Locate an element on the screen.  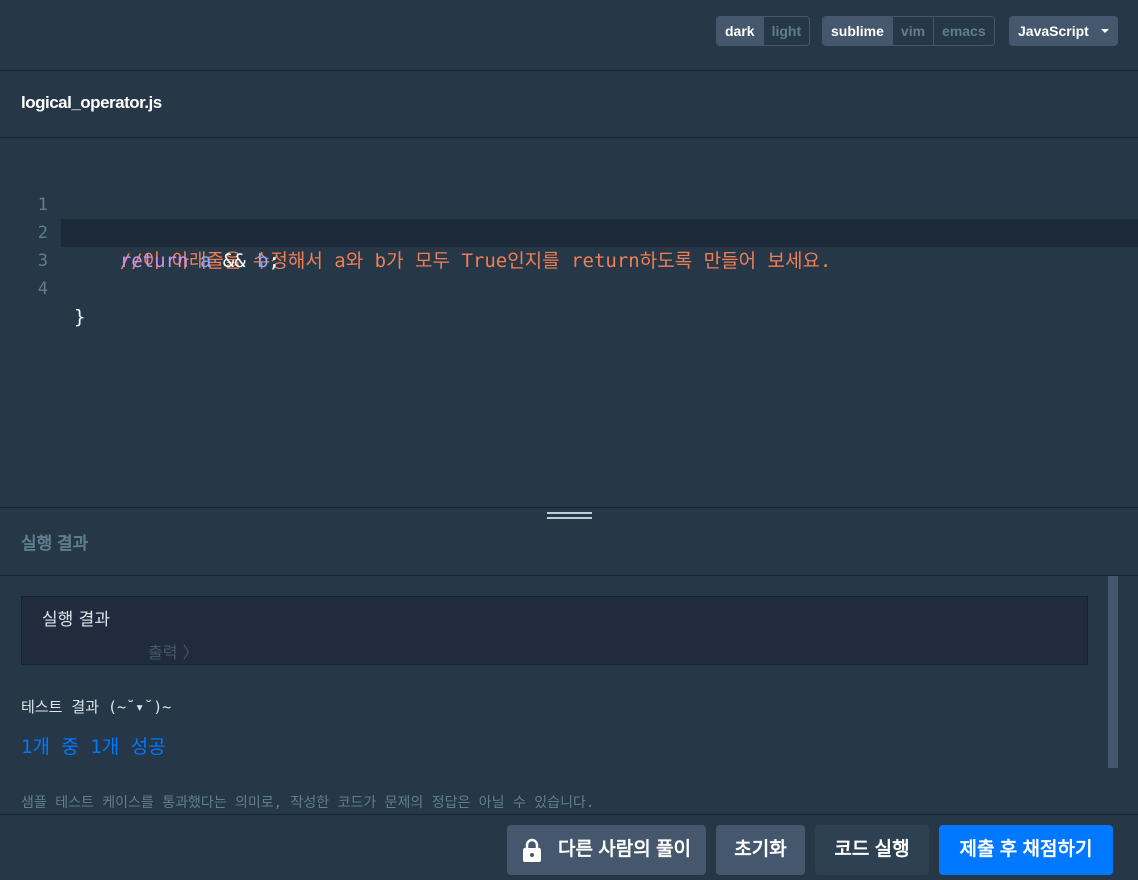
run-output-label: 실행 결과 is located at coordinates (76, 620).